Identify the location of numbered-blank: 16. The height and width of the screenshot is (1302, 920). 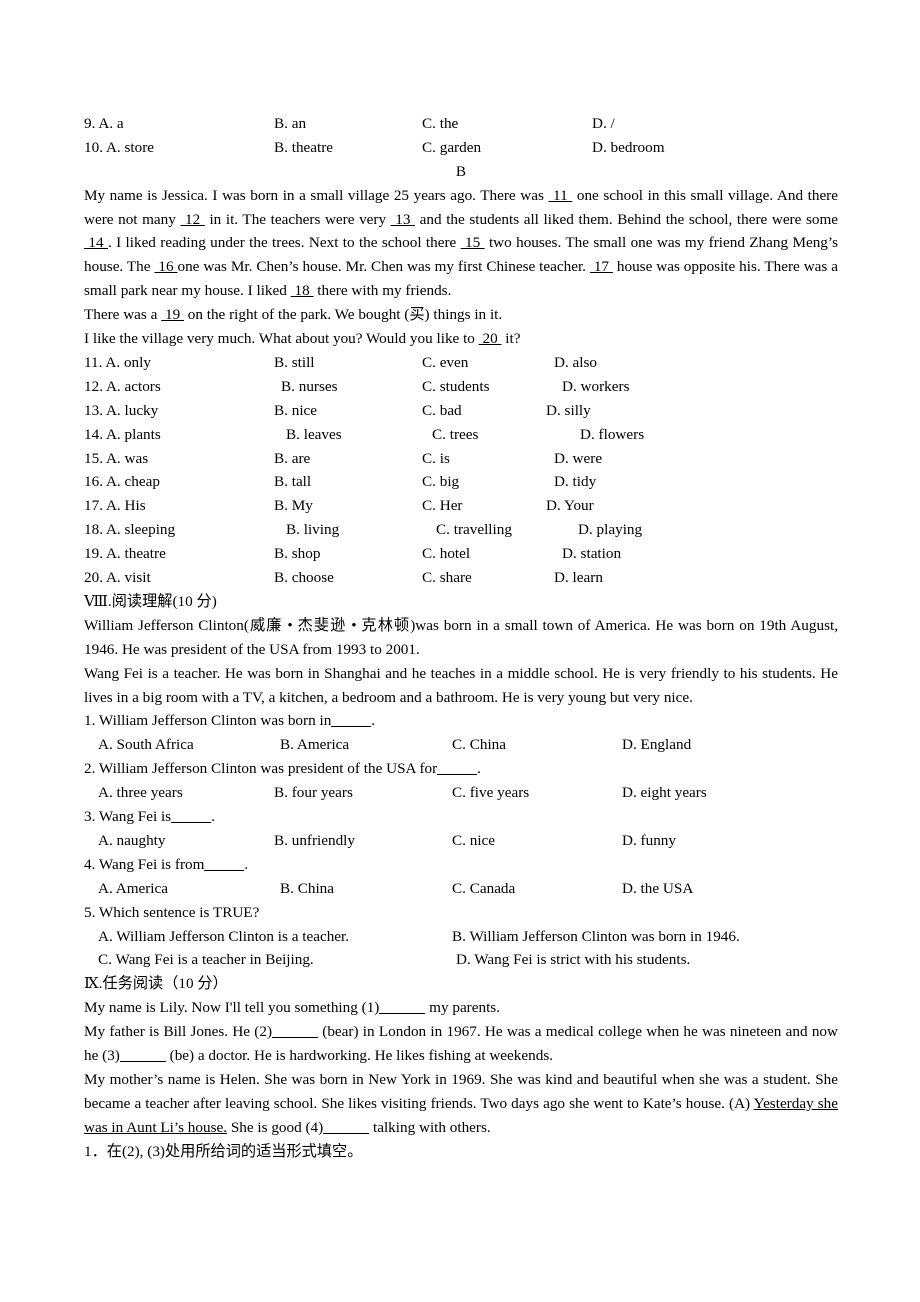
(165, 266).